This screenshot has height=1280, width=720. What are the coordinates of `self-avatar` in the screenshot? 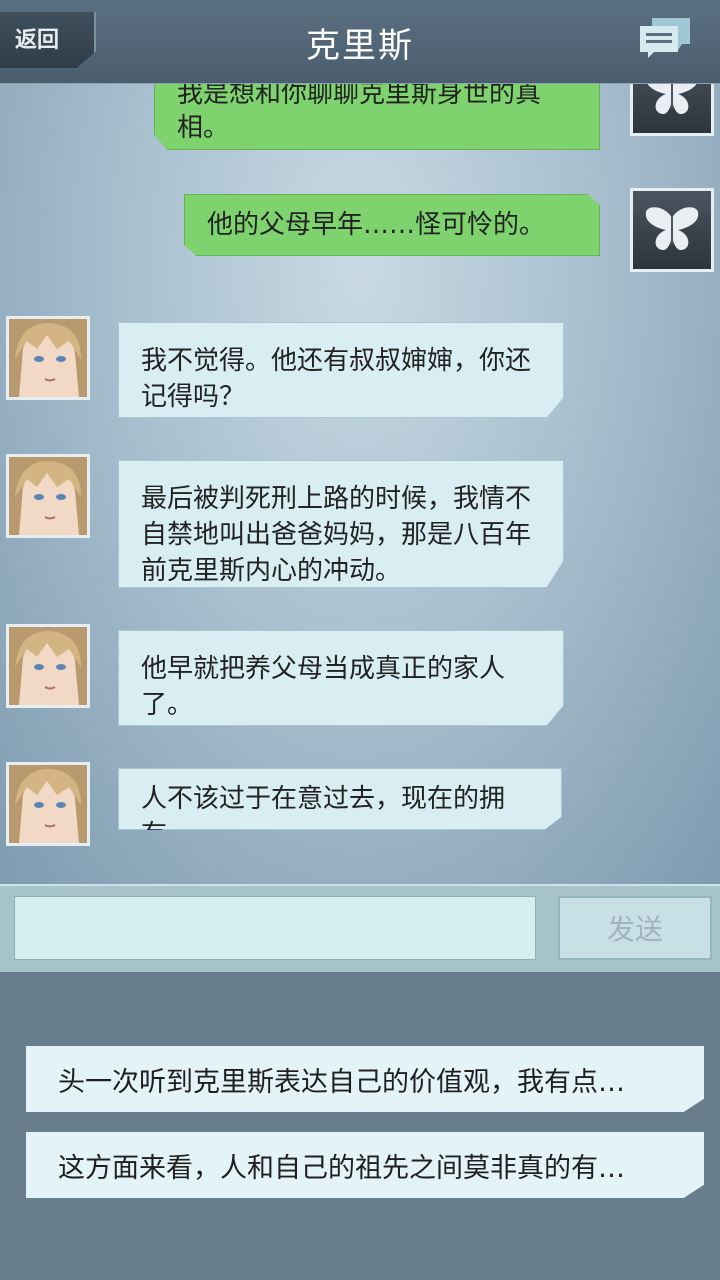 It's located at (672, 230).